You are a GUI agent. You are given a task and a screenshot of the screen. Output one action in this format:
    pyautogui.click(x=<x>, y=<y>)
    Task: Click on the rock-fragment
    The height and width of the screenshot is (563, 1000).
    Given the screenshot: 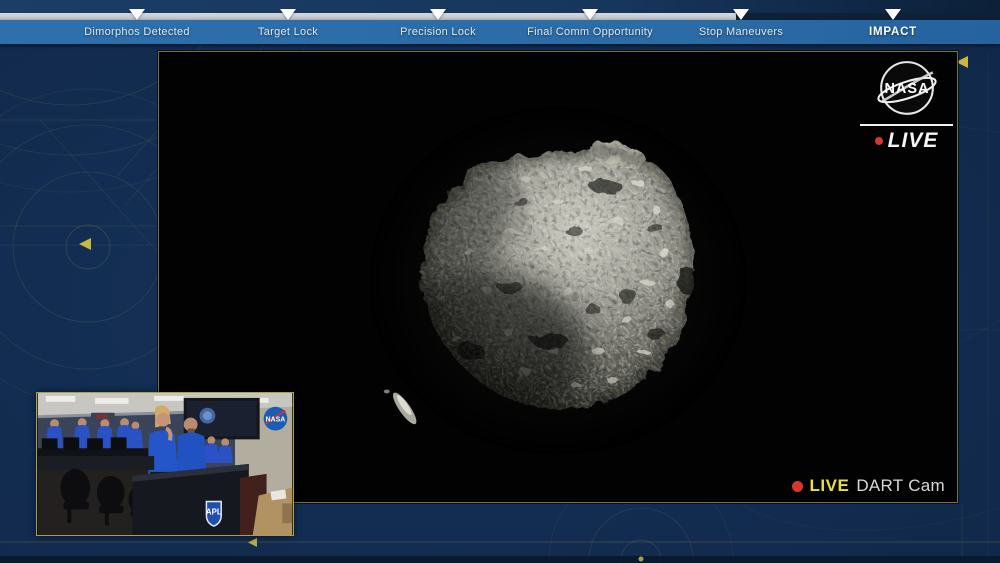 What is the action you would take?
    pyautogui.click(x=386, y=391)
    